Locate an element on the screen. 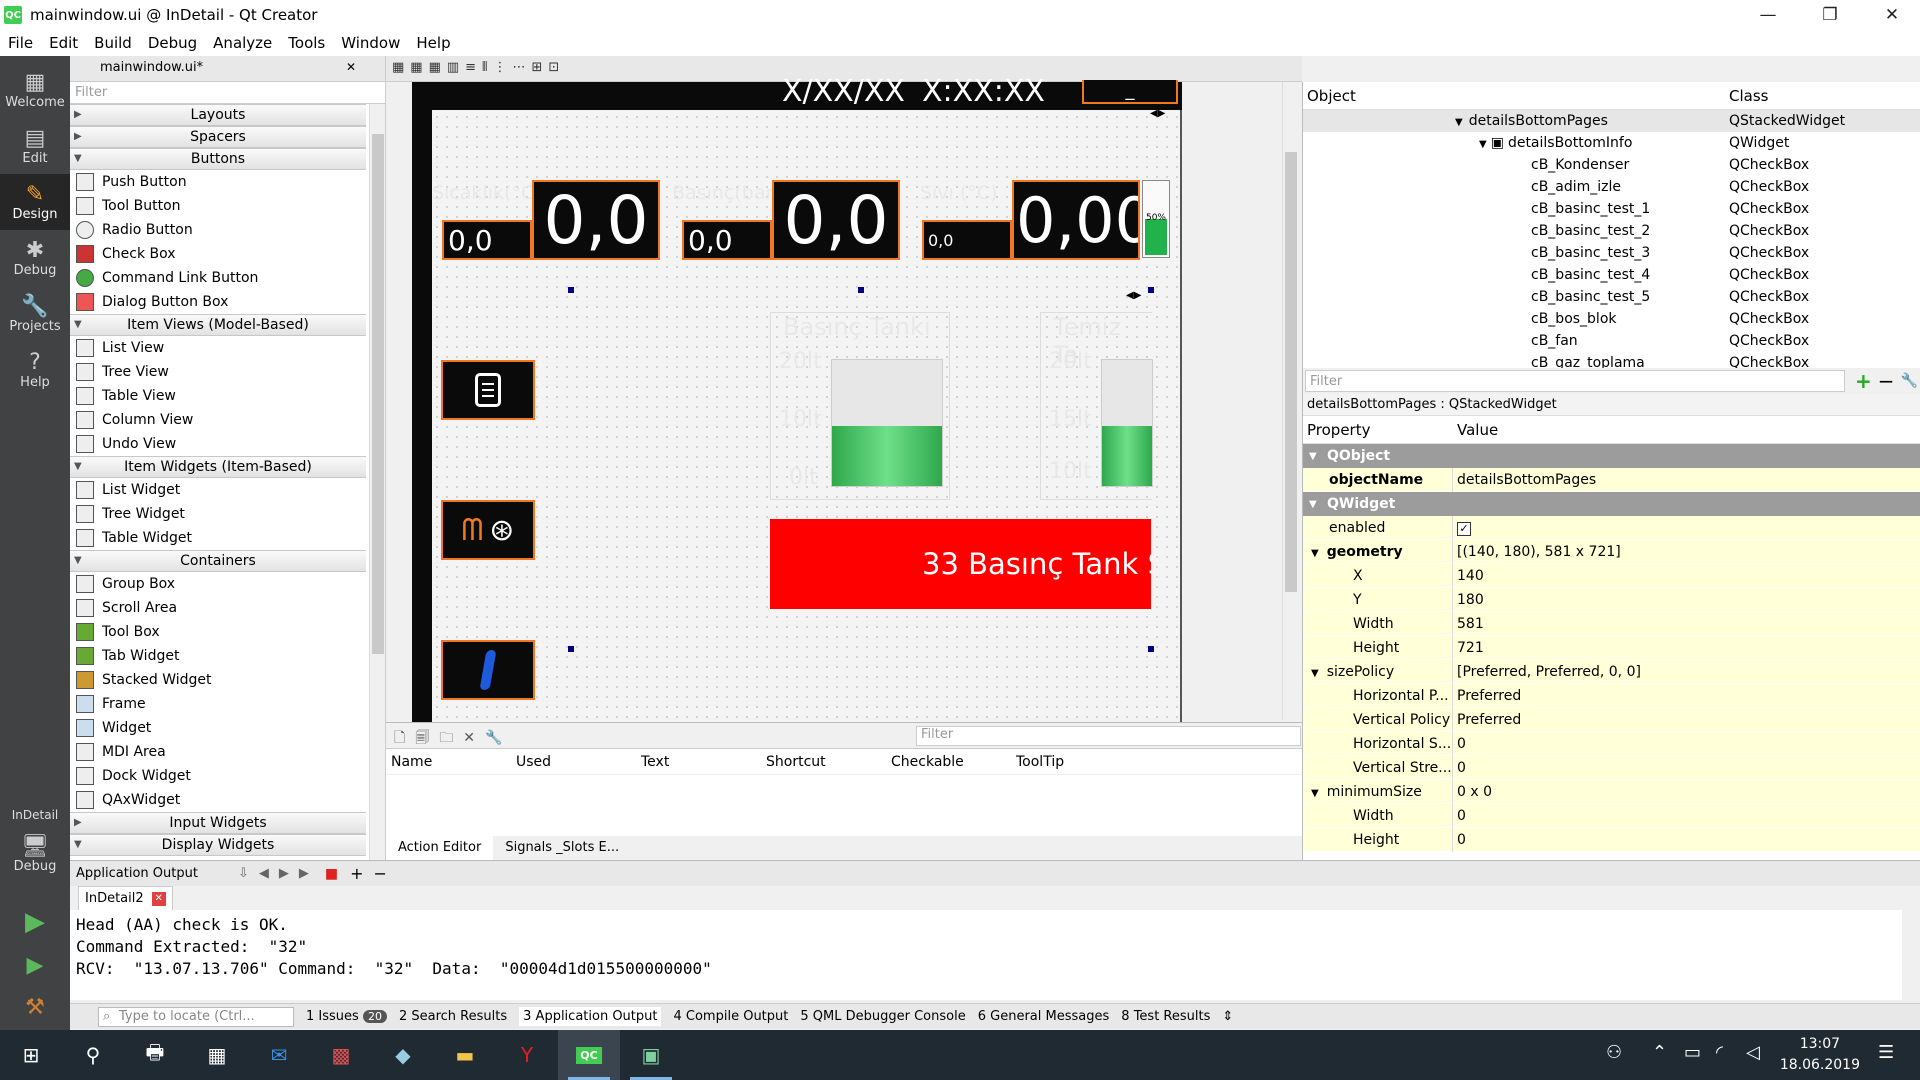  widget-scroll-area: Scroll Area is located at coordinates (218, 608).